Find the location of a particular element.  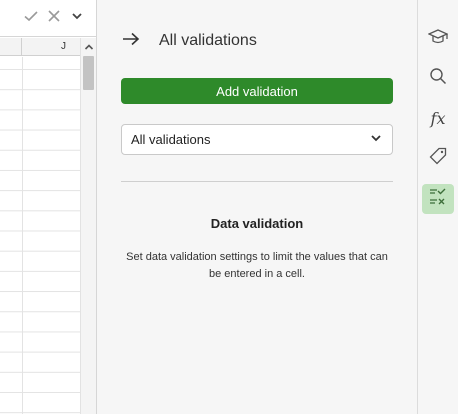

cancel-formula-button is located at coordinates (54, 18).